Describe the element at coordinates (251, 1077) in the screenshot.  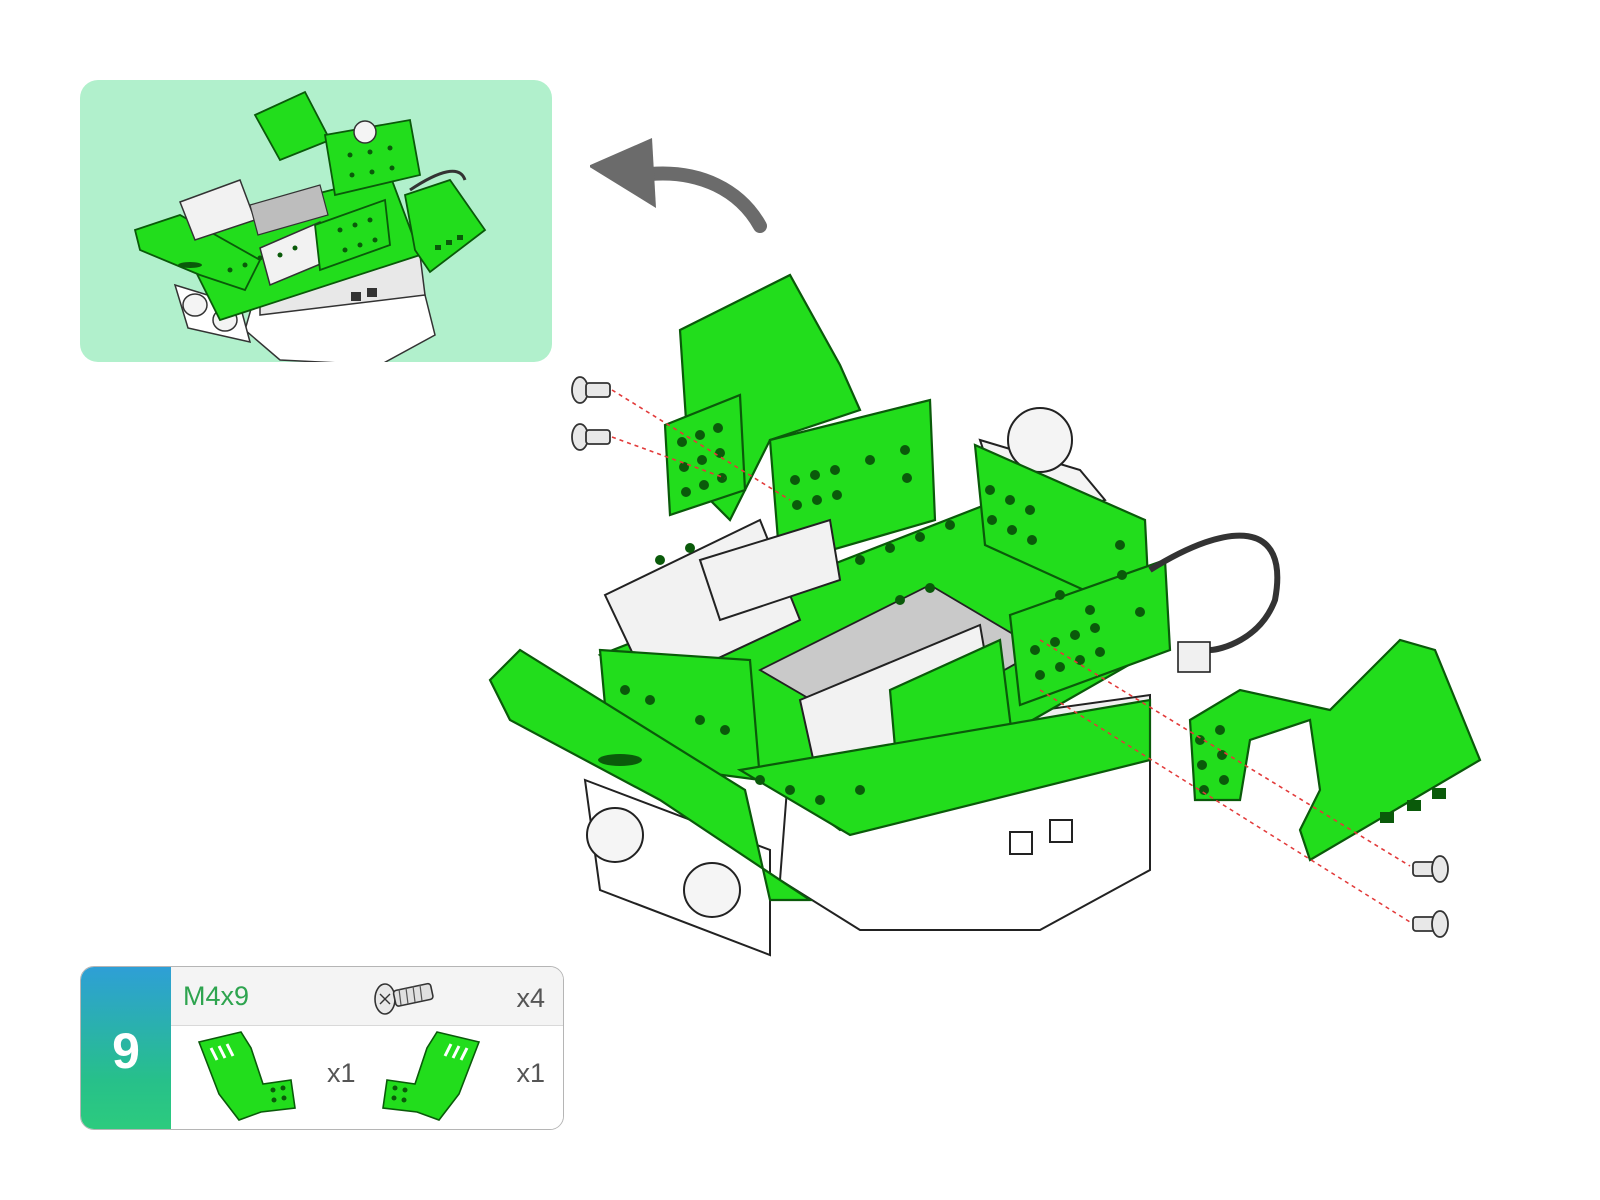
I see `left-side-bracket-icon` at that location.